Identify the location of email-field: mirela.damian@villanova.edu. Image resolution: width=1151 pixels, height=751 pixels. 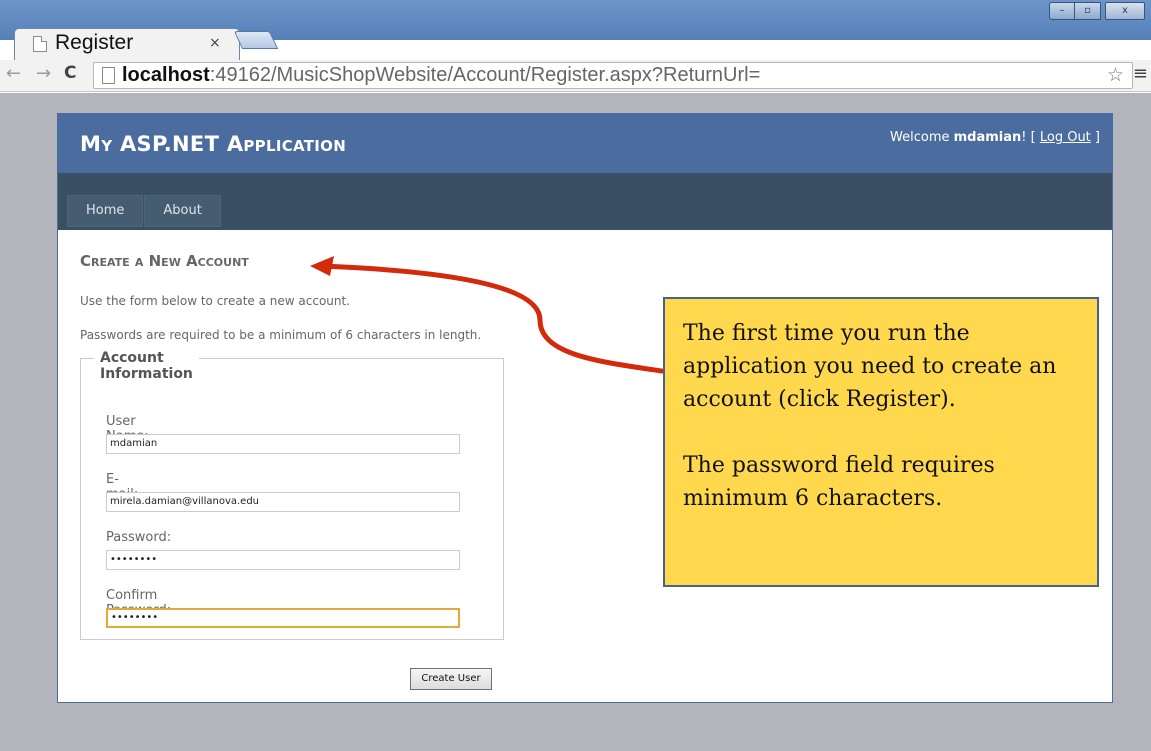
(283, 502).